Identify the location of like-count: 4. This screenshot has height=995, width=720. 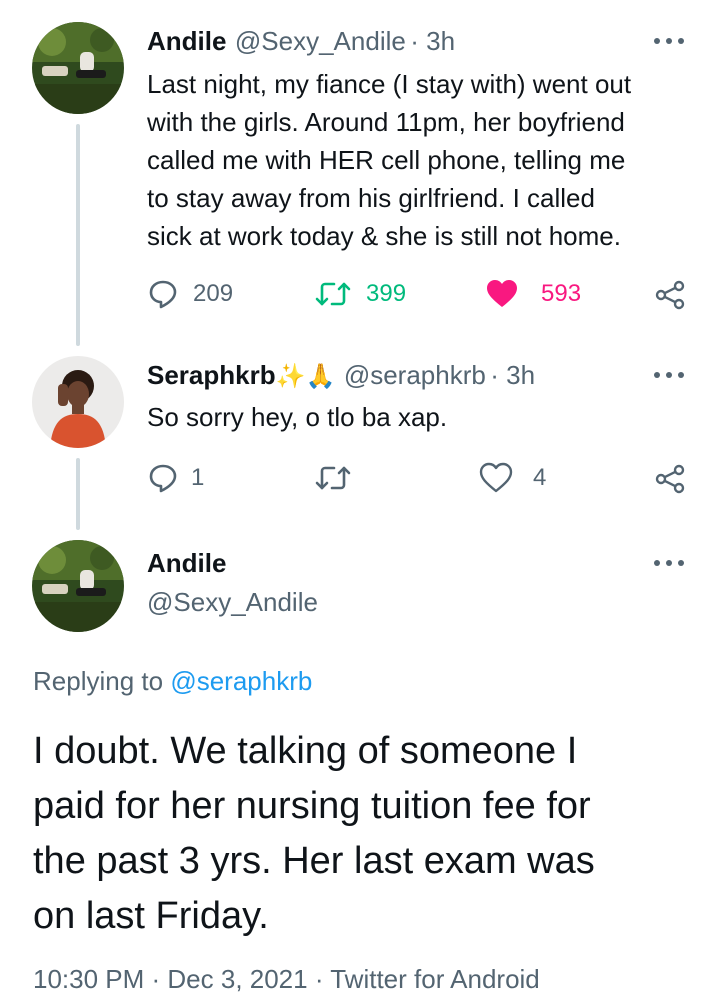
(540, 477).